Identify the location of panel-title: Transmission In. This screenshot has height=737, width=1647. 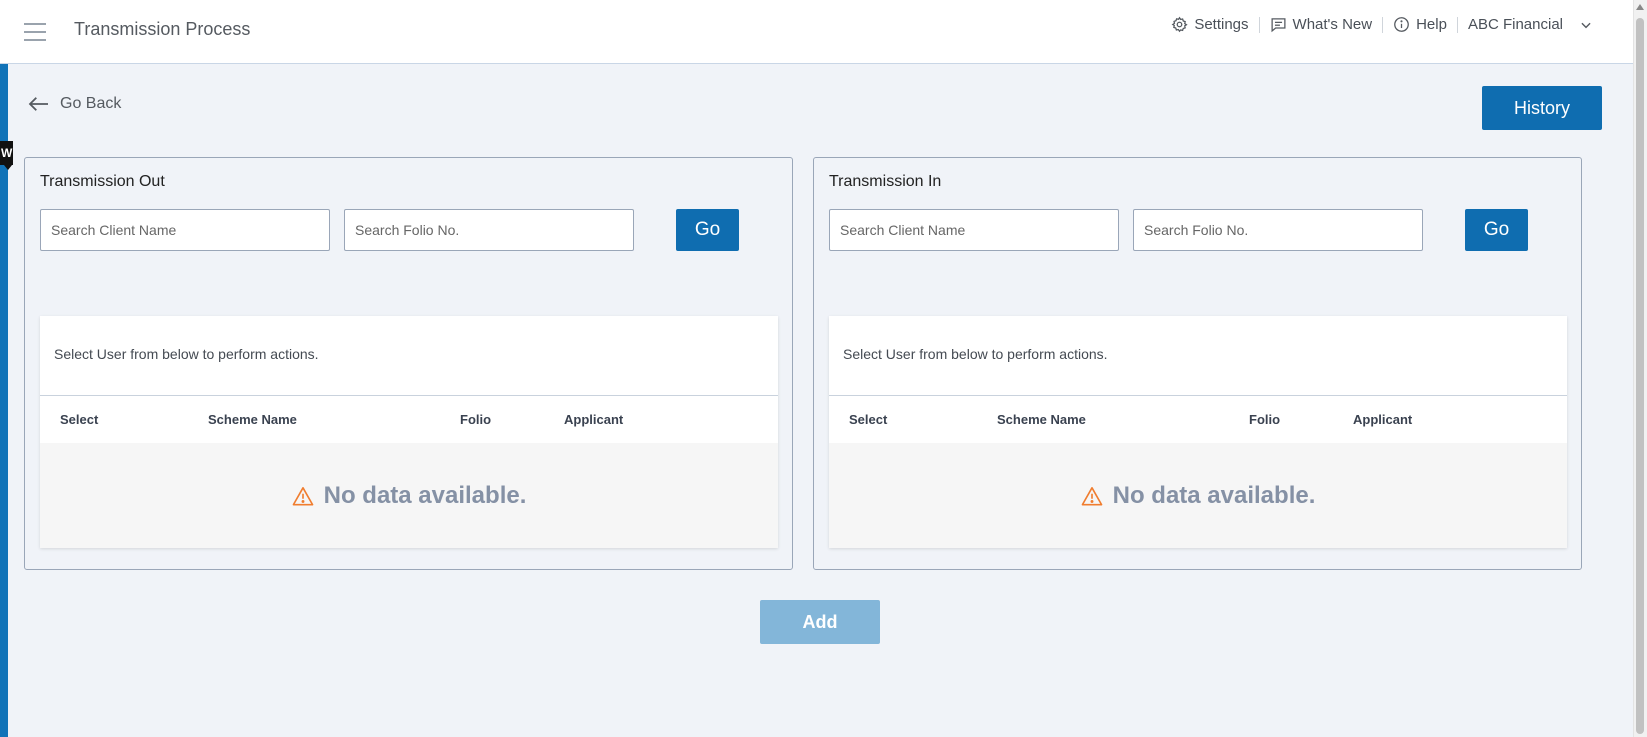
(885, 181).